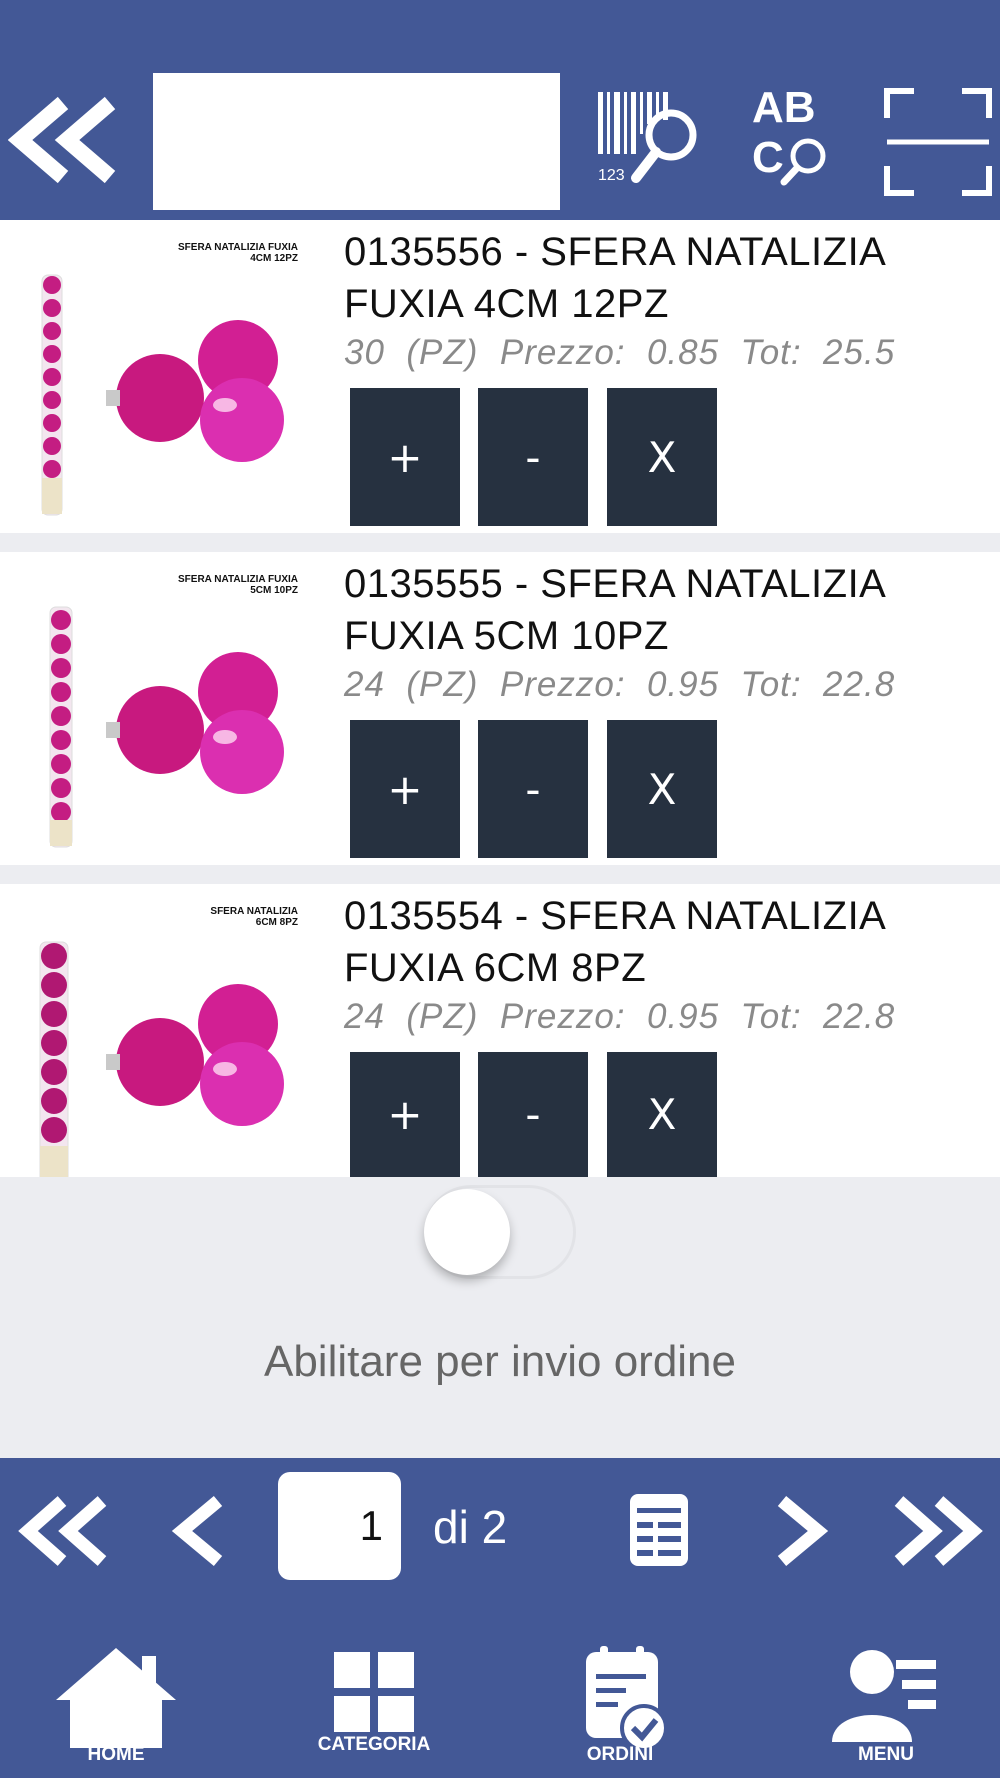  I want to click on nav-ordini: ORDINI, so click(620, 1698).